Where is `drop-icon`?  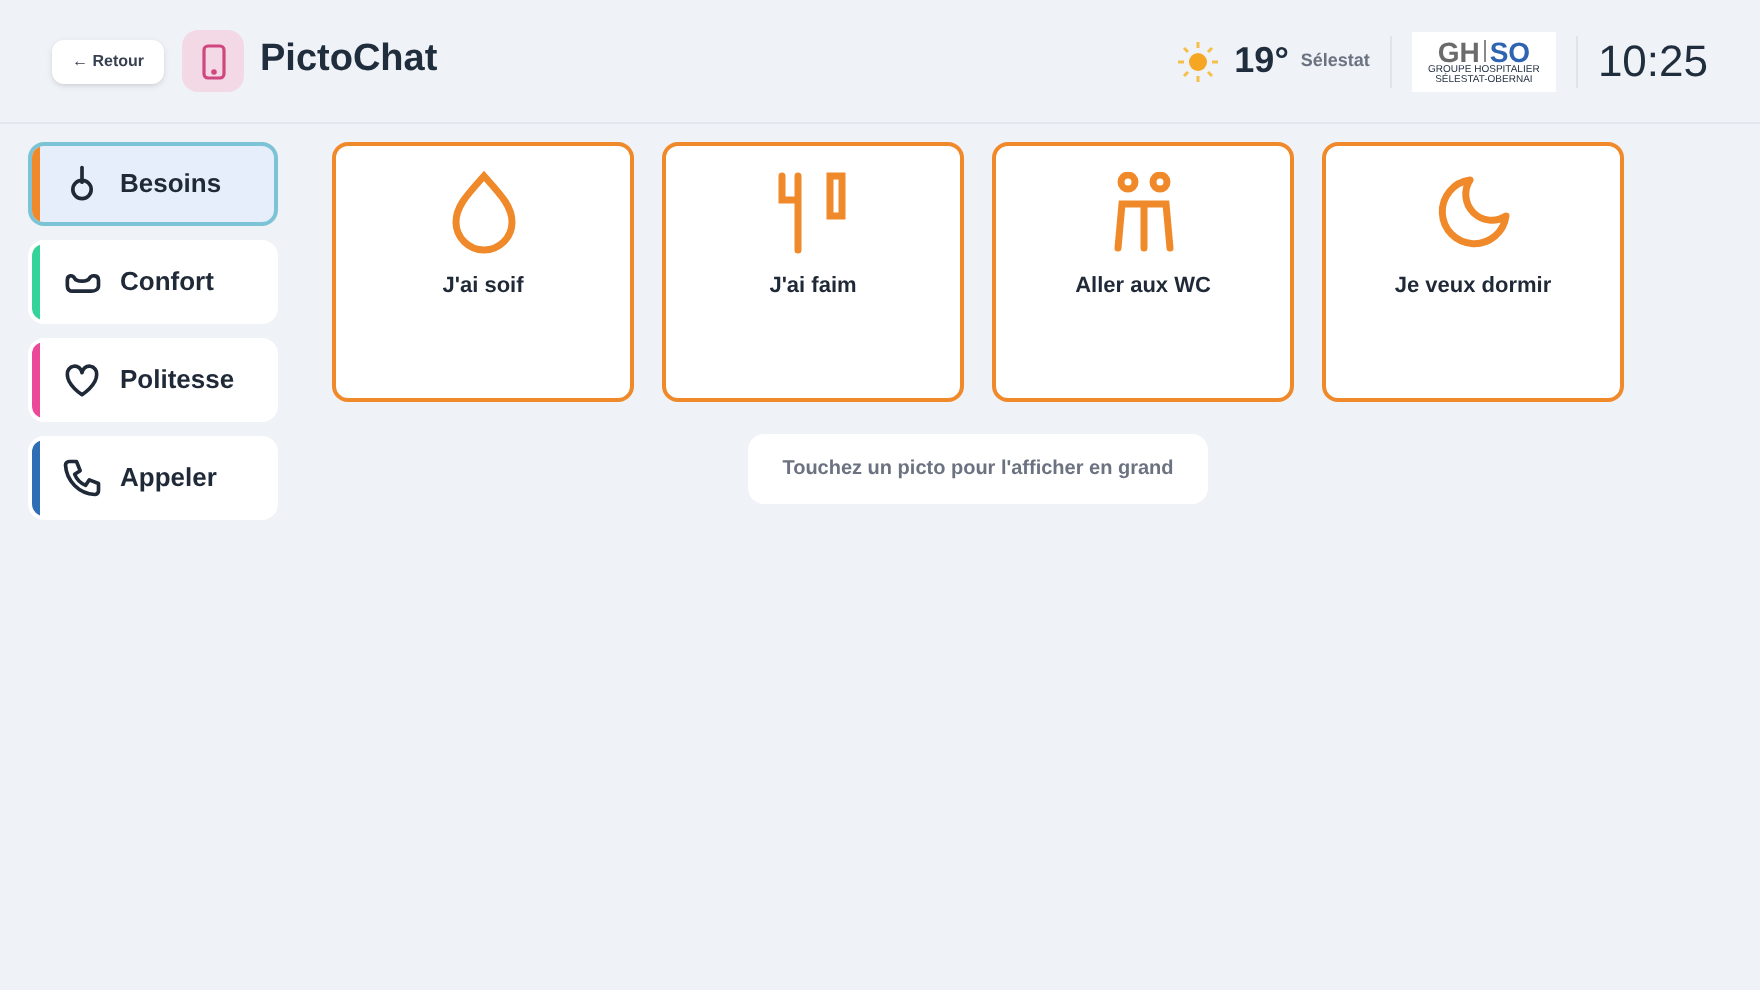 drop-icon is located at coordinates (483, 212).